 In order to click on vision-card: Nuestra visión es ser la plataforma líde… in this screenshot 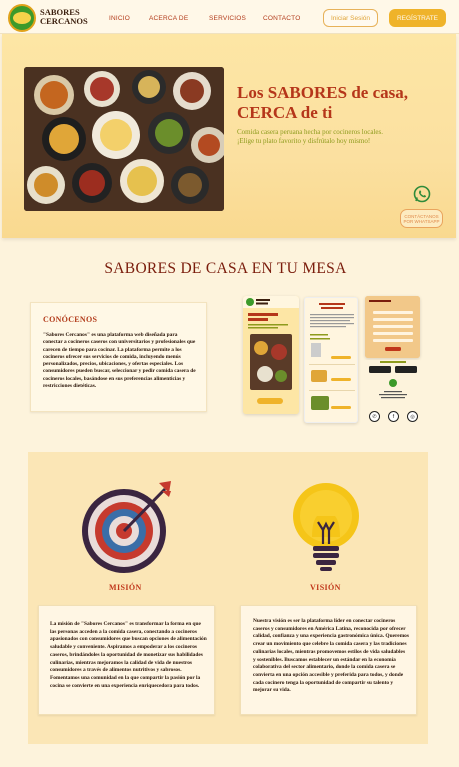, I will do `click(328, 660)`.